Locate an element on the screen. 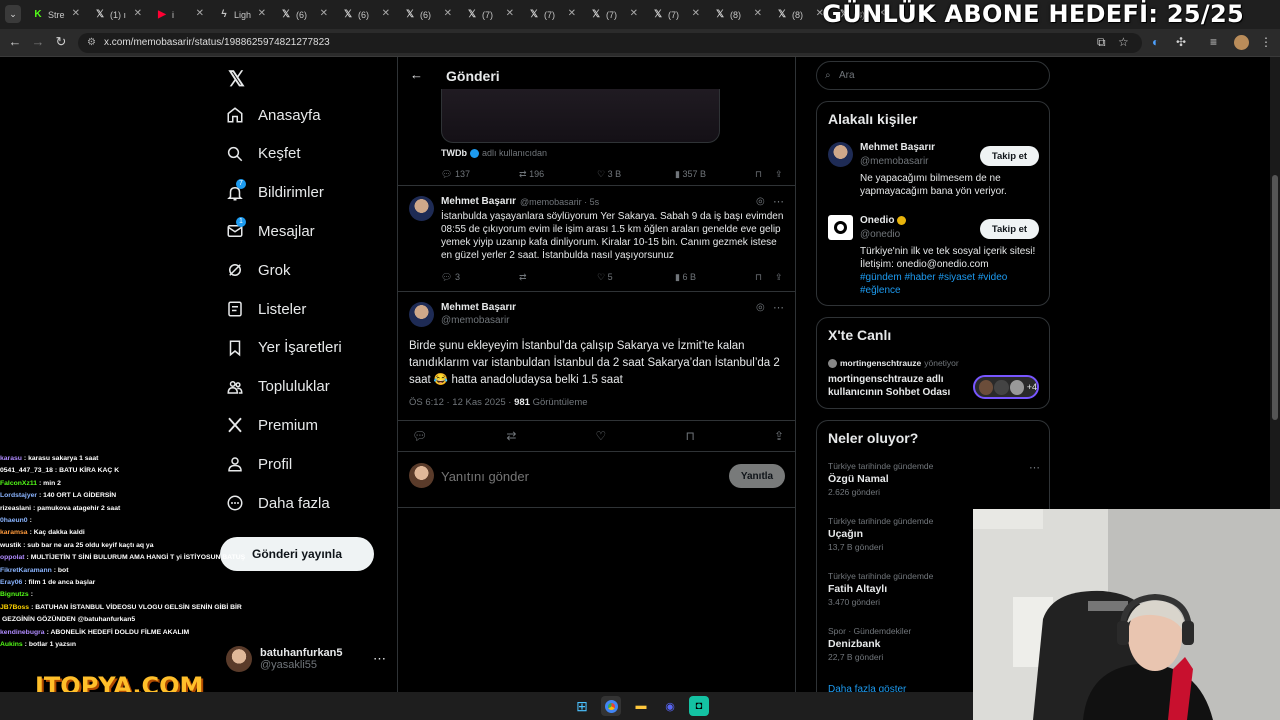 The height and width of the screenshot is (720, 1280). person-hashtags: #gündem #haber #siyaset #video #eğlence is located at coordinates (951, 284).